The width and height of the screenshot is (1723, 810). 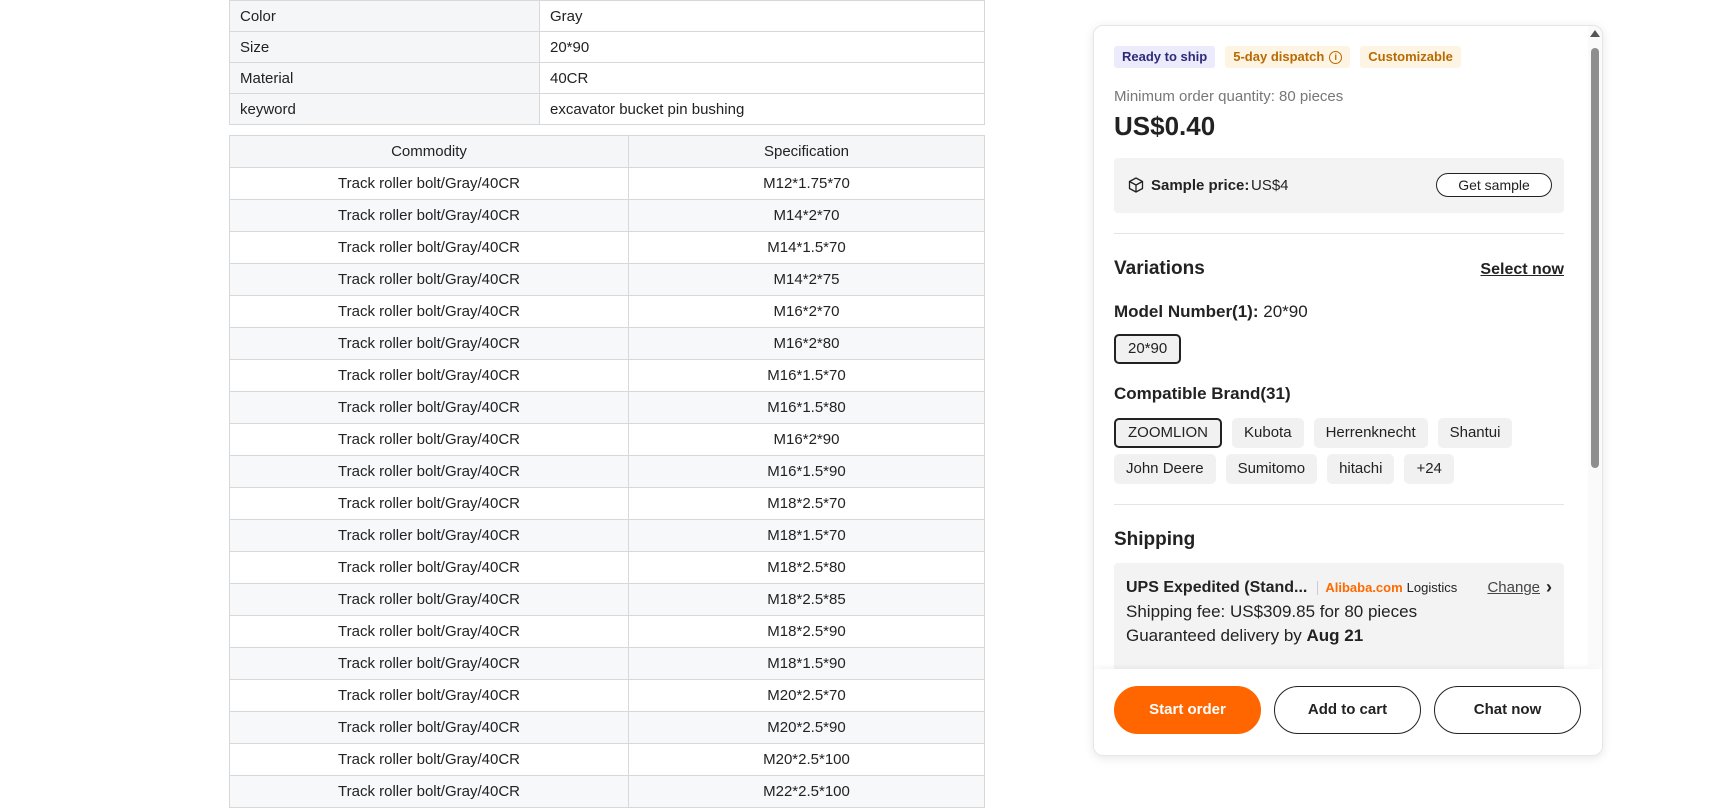 What do you see at coordinates (1165, 469) in the screenshot?
I see `brand-option-chip: John Deere` at bounding box center [1165, 469].